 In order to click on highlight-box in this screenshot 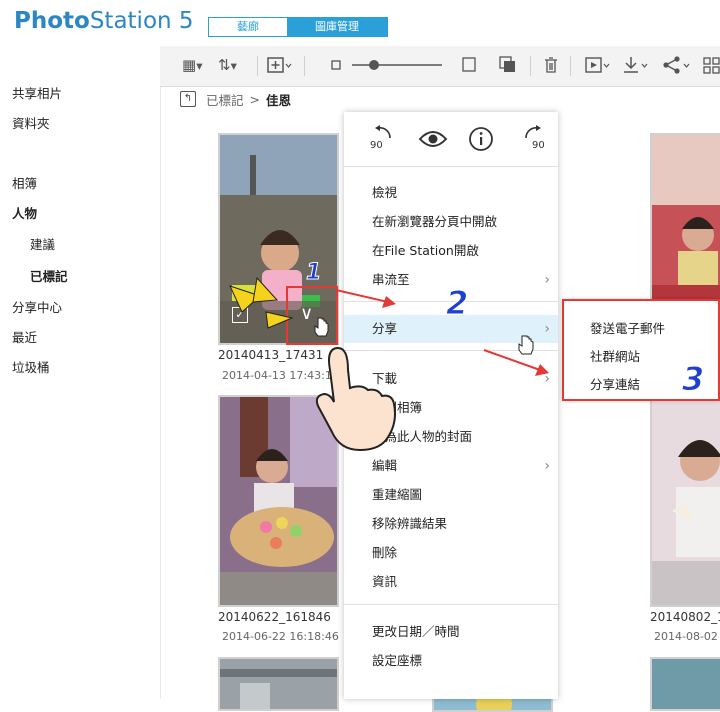, I will do `click(312, 315)`.